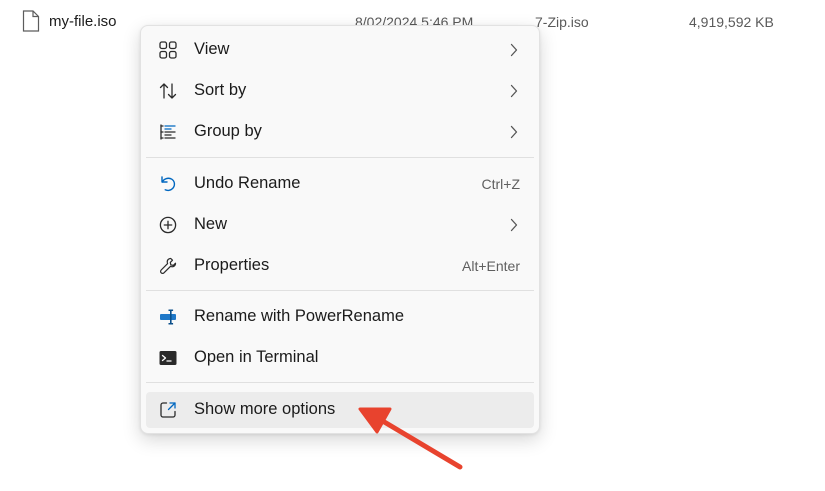 The image size is (825, 491). Describe the element at coordinates (168, 317) in the screenshot. I see `powerrename-icon` at that location.